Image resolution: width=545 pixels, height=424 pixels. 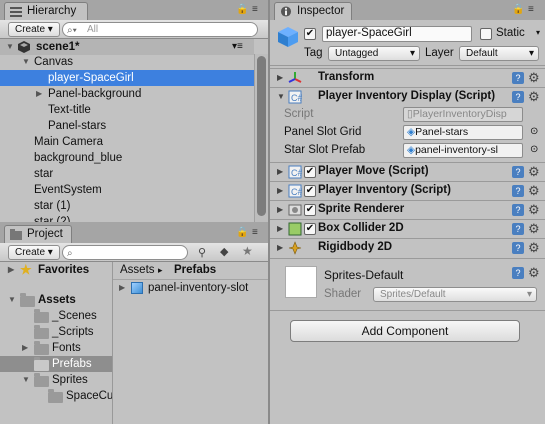 What do you see at coordinates (407, 247) in the screenshot?
I see `component-rigidbody-2d: ▶ Rigidbody 2D ? ⚙` at bounding box center [407, 247].